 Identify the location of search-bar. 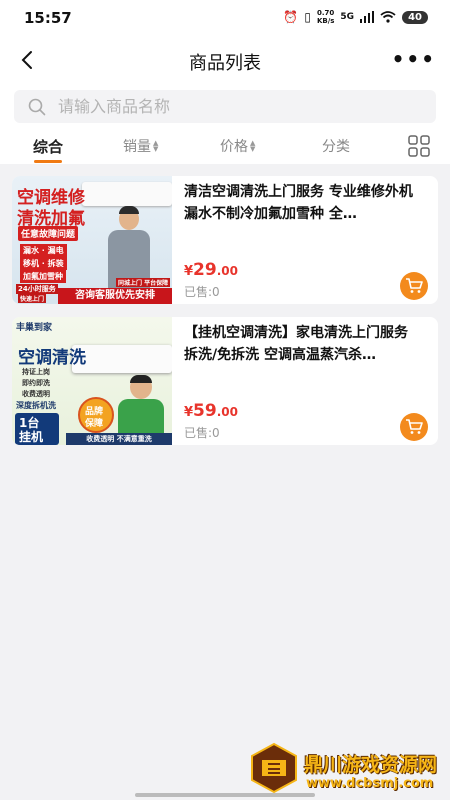
(225, 107).